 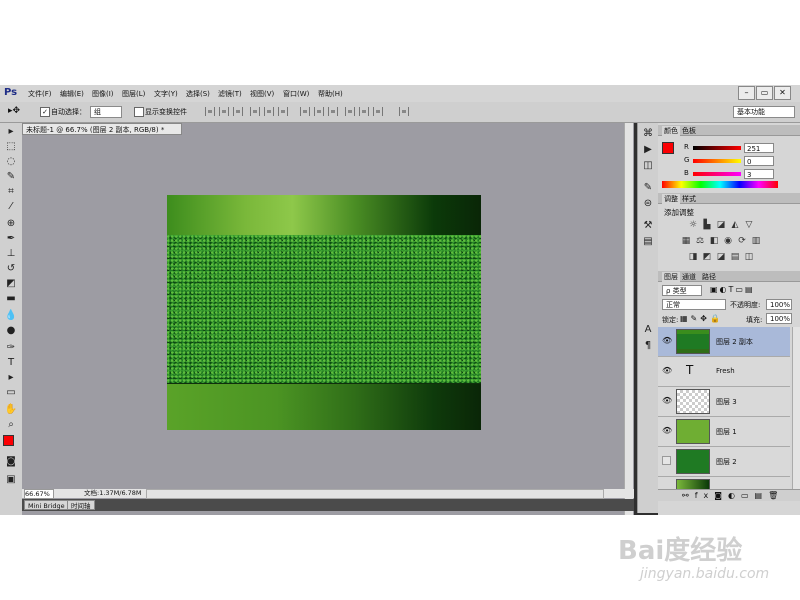 What do you see at coordinates (11, 147) in the screenshot?
I see `marquee-tool-icon: ⬚` at bounding box center [11, 147].